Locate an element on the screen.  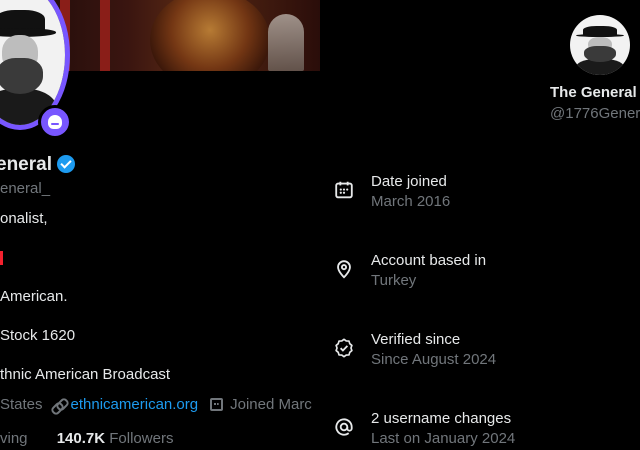
follow-stats: ving 140.7K Followers is located at coordinates (86, 438).